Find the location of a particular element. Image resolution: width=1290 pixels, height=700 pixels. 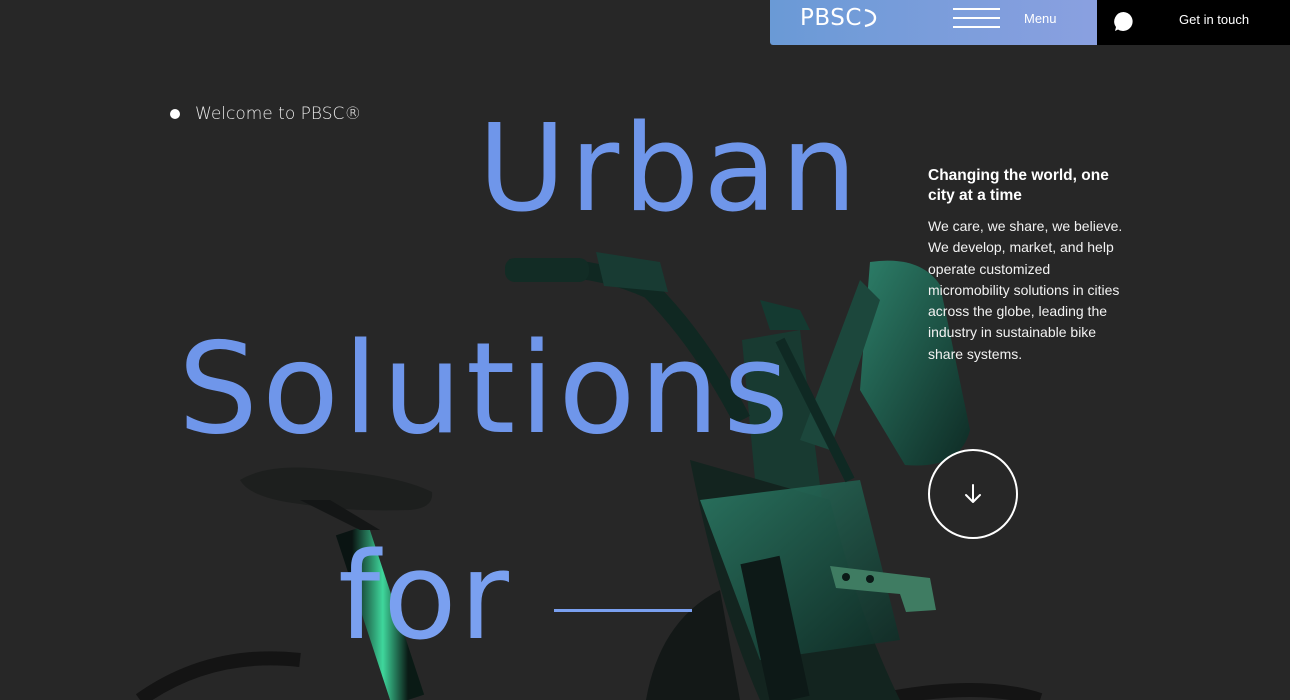

logo-text: PBSC is located at coordinates (831, 18).